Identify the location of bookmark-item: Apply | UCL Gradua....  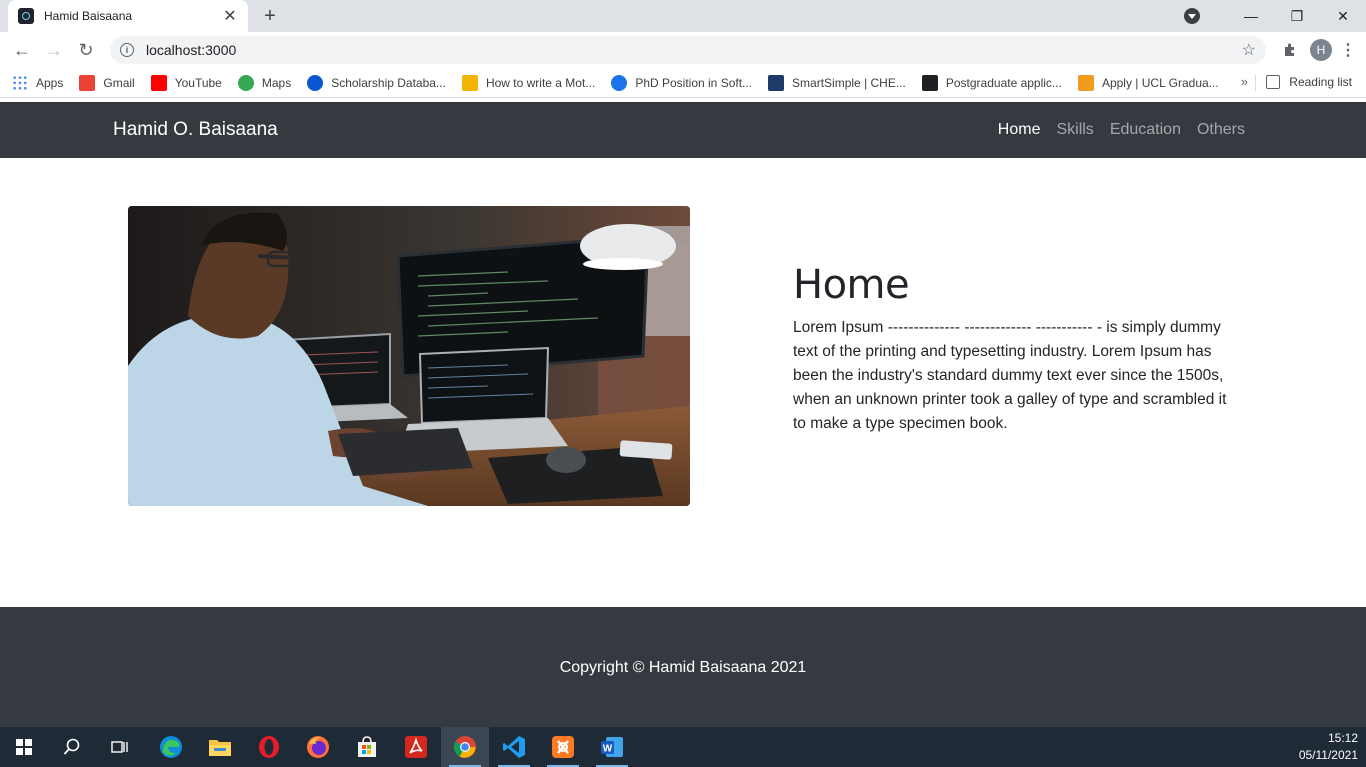
(1148, 82).